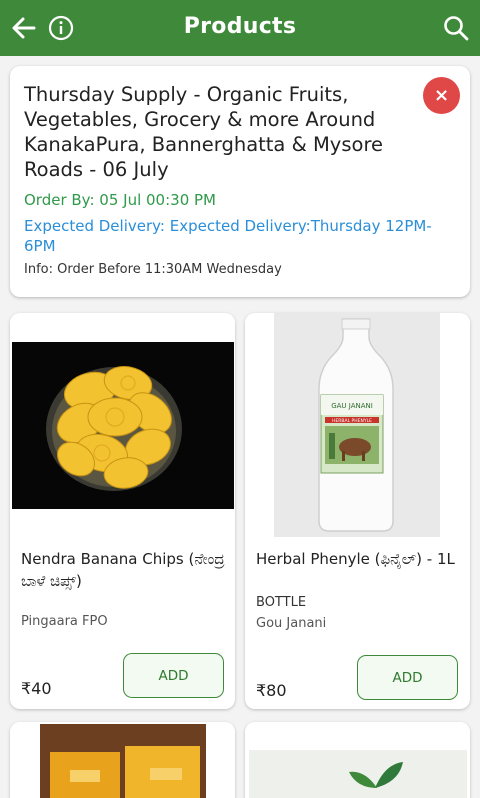 This screenshot has height=798, width=480. Describe the element at coordinates (352, 421) in the screenshot. I see `bottle-product-text: HERBAL PHENYLE` at that location.